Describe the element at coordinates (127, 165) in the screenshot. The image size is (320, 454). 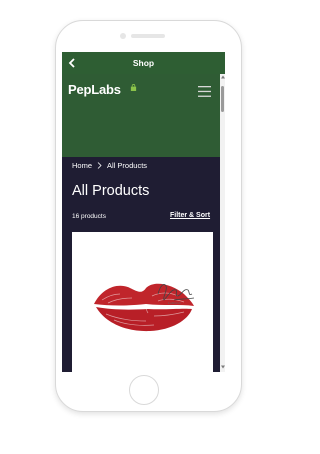
I see `breadcrumb-current: All Products` at that location.